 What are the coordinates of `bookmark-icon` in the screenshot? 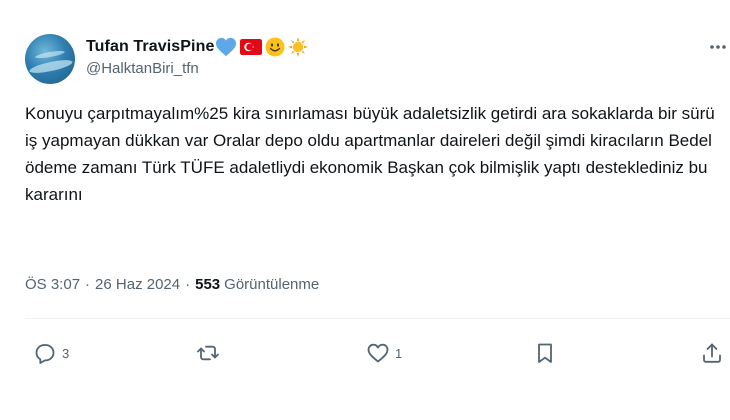 It's located at (545, 353).